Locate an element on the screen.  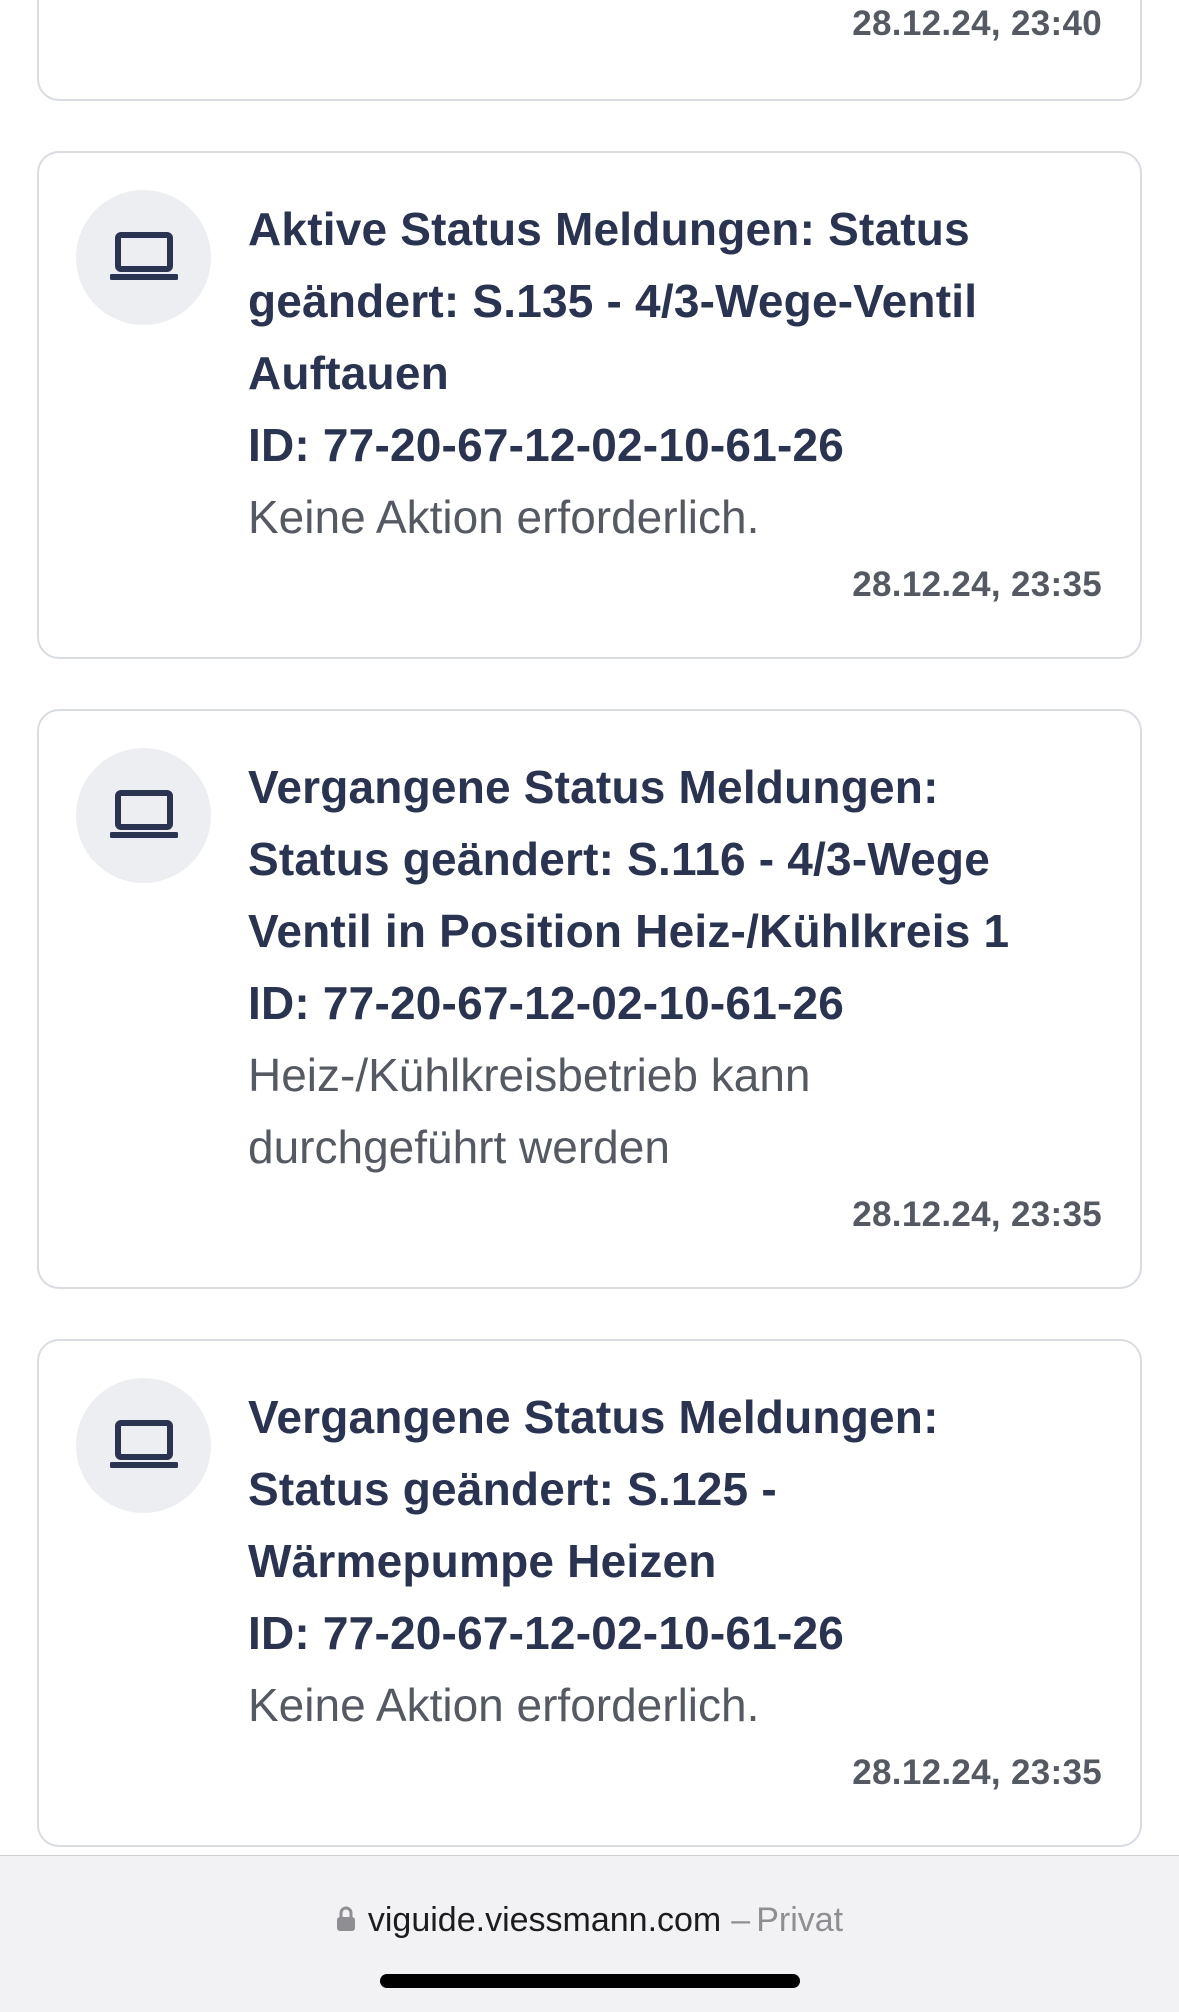
notification-card: 28.12.24, 23:40 is located at coordinates (589, 50).